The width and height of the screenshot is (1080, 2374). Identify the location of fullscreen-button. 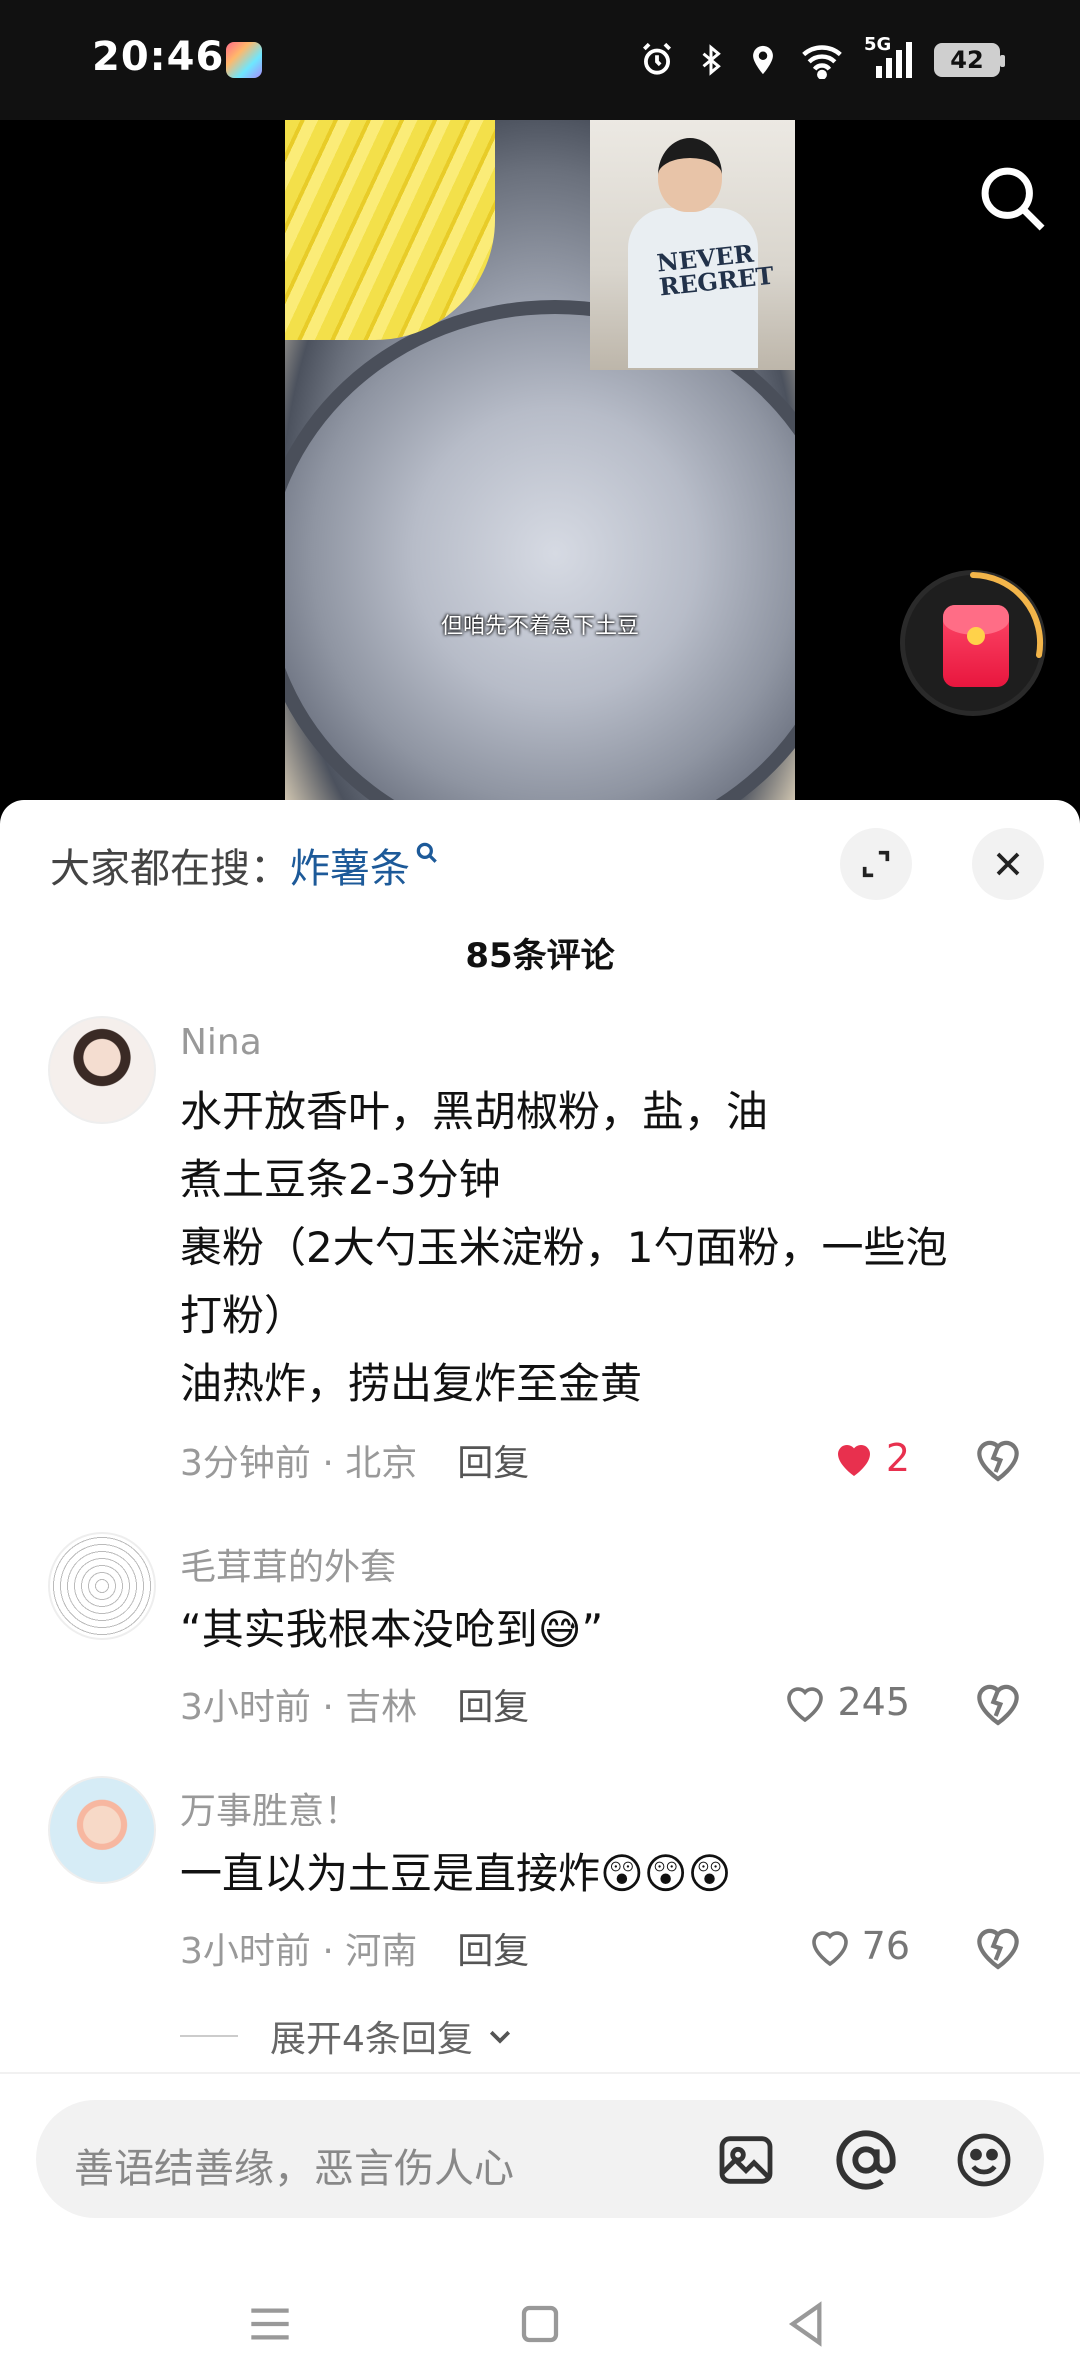
(876, 864).